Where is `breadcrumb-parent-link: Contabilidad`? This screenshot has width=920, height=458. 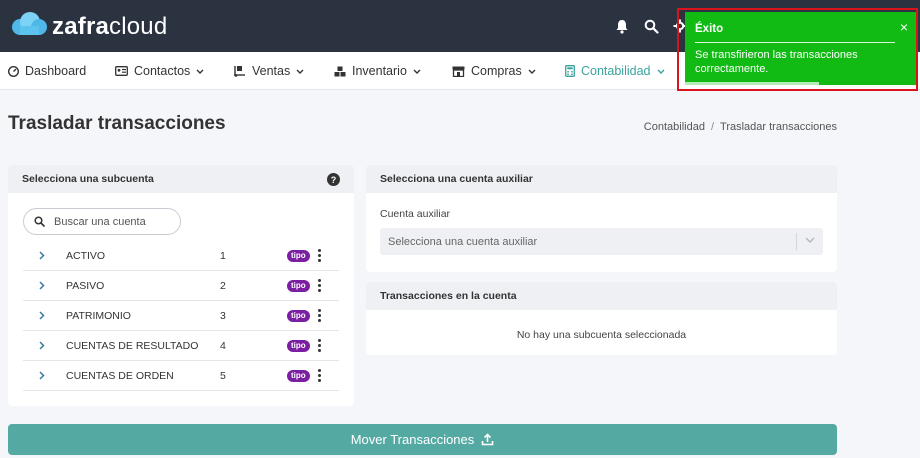
breadcrumb-parent-link: Contabilidad is located at coordinates (674, 127).